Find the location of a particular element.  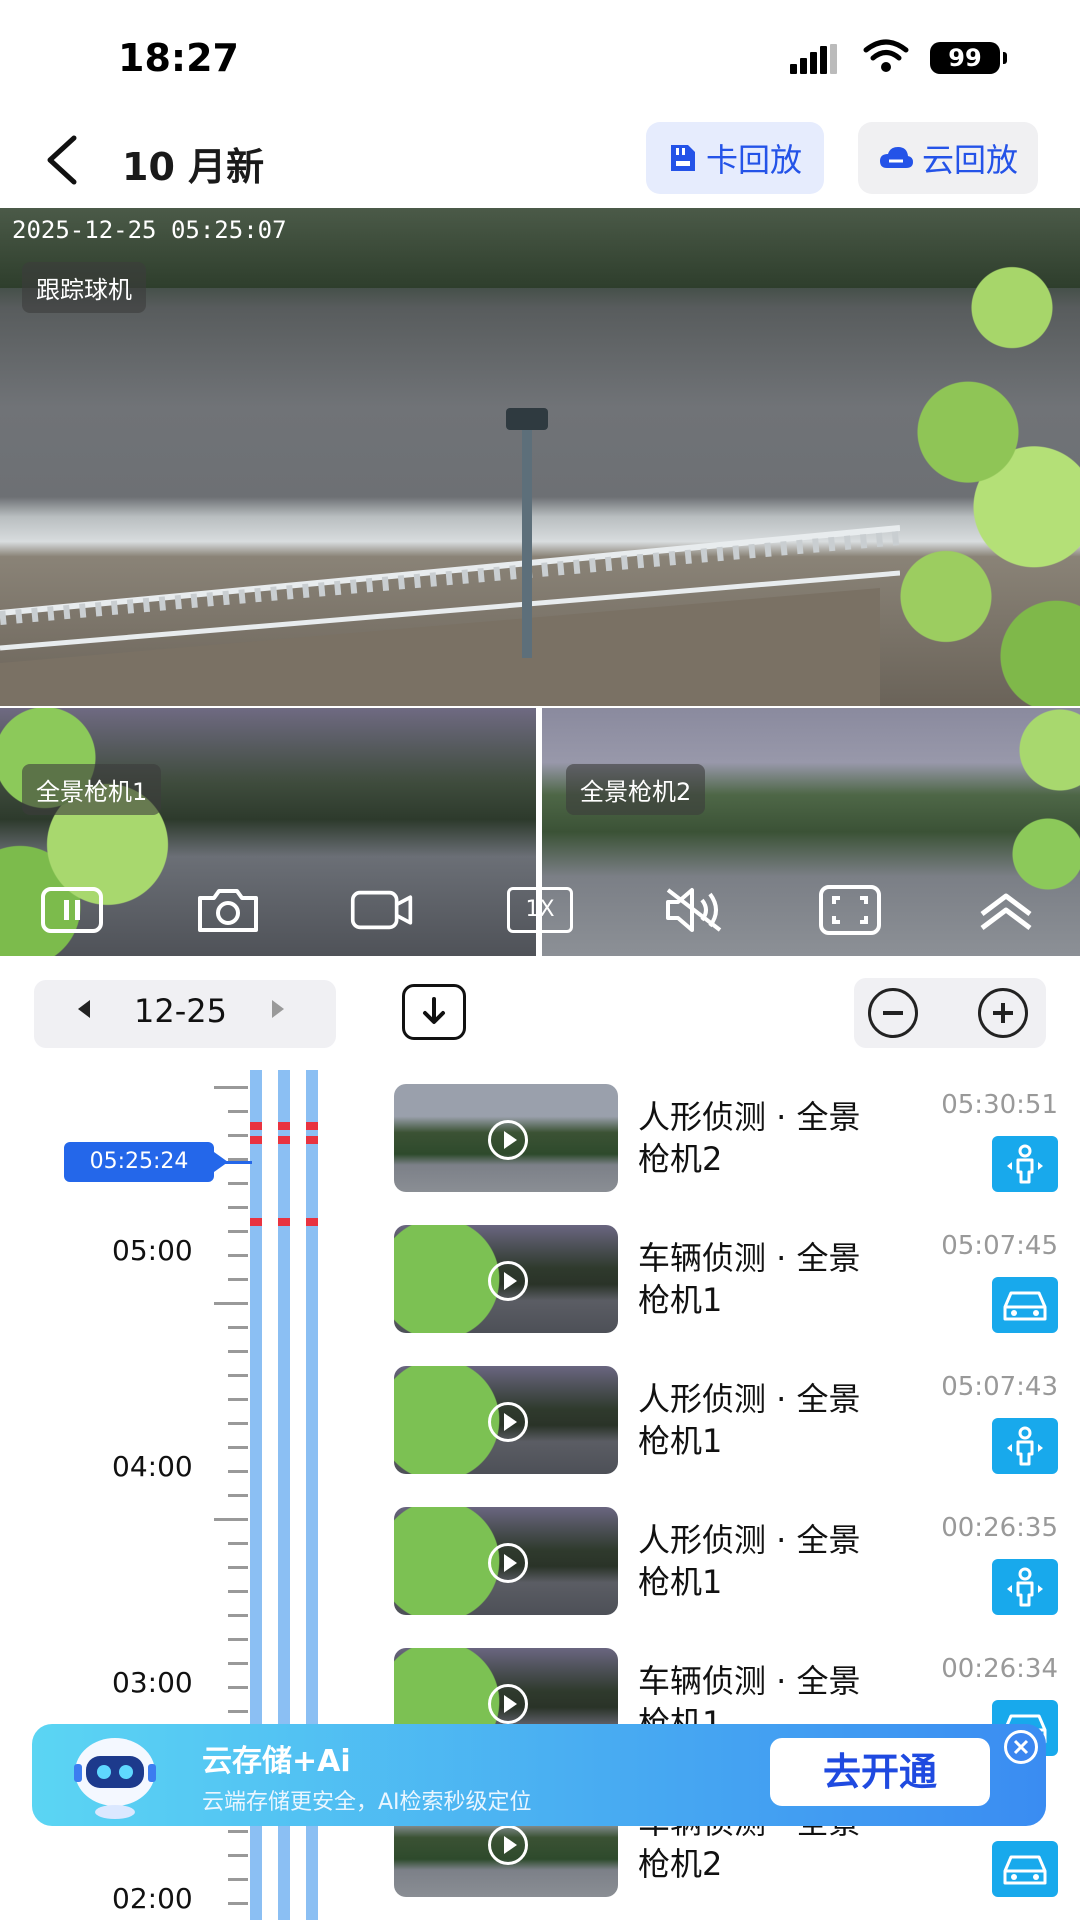

cloud-icon is located at coordinates (896, 157).